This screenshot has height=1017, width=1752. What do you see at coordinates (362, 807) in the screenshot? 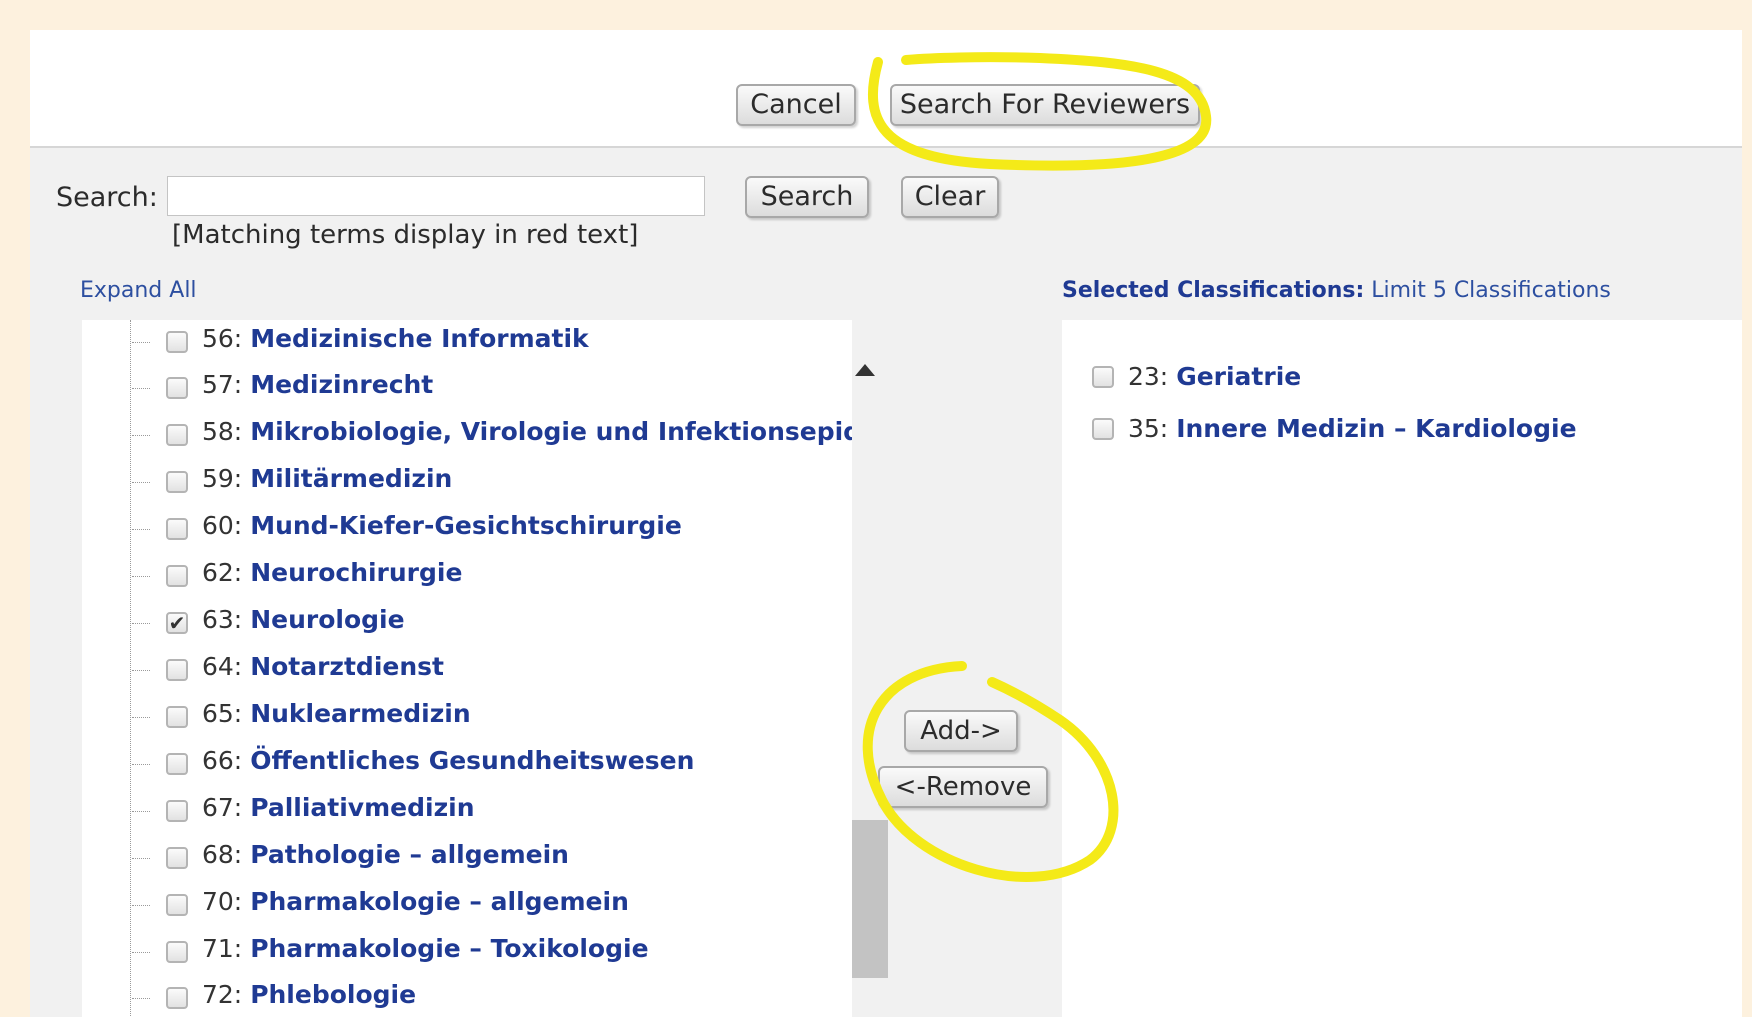
I see `tree-item-term: Palliativmedizin` at bounding box center [362, 807].